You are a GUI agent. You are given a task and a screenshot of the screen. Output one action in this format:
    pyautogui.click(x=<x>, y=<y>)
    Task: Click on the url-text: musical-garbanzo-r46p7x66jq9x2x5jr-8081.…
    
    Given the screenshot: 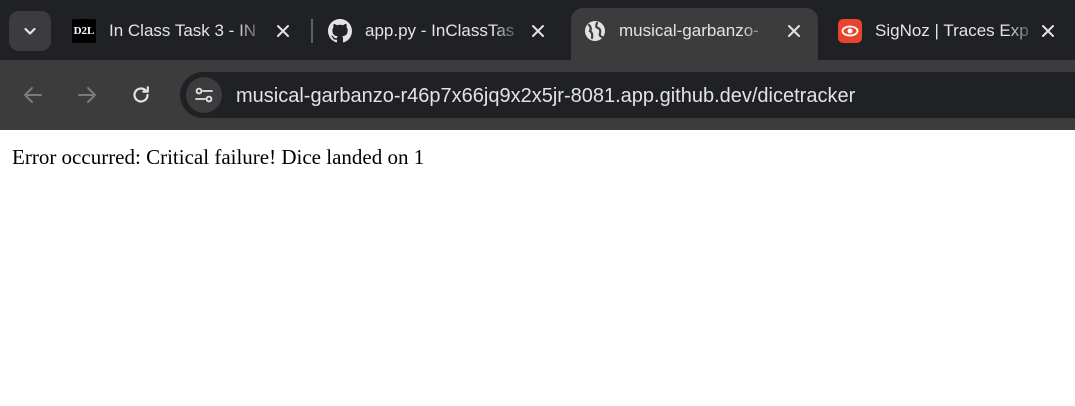 What is the action you would take?
    pyautogui.click(x=546, y=96)
    